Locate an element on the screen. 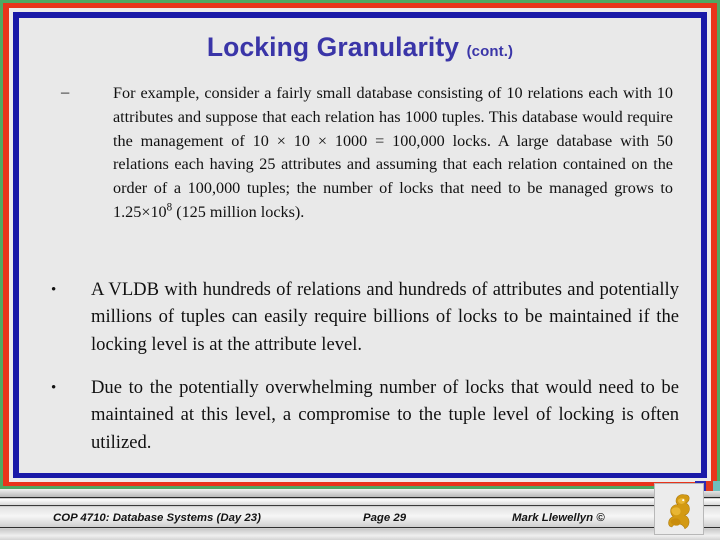 Image resolution: width=720 pixels, height=540 pixels. logo-container is located at coordinates (679, 509).